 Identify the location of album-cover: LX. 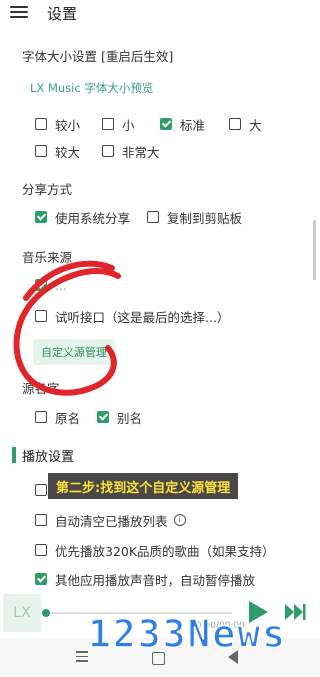
(22, 613).